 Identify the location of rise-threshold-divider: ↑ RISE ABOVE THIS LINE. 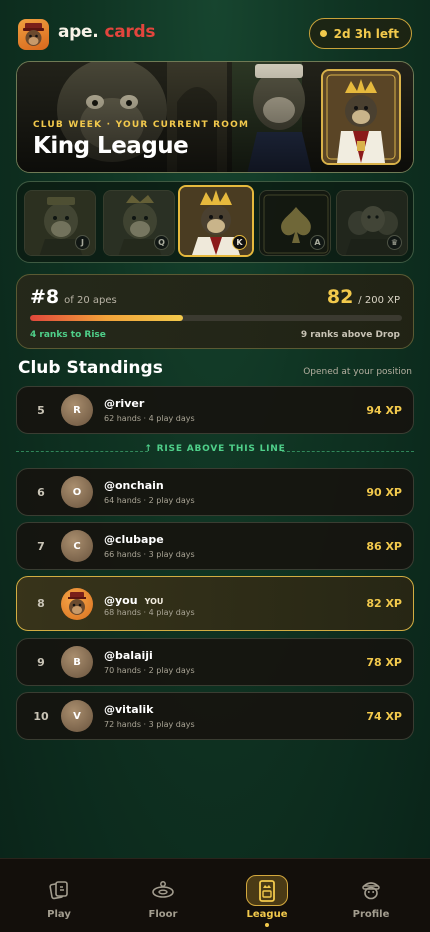
(215, 451).